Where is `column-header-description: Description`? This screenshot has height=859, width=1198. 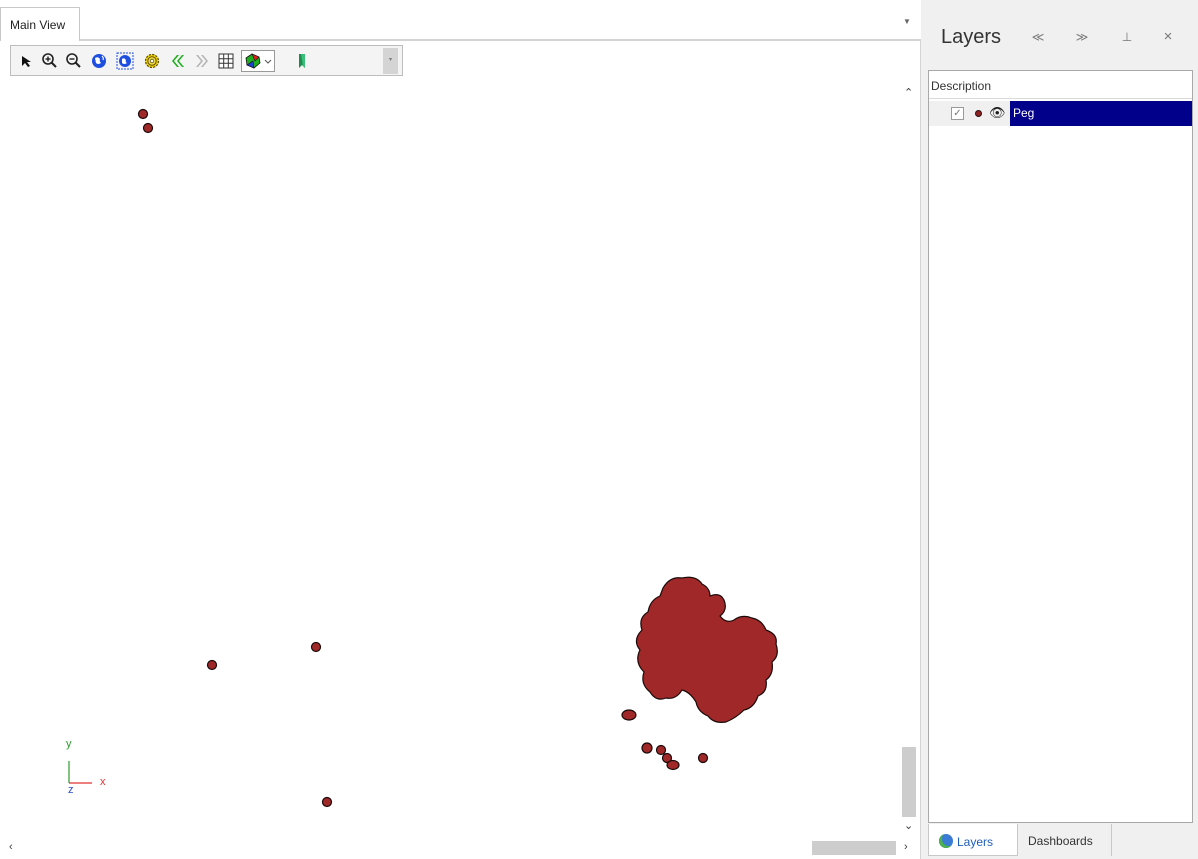 column-header-description: Description is located at coordinates (1060, 85).